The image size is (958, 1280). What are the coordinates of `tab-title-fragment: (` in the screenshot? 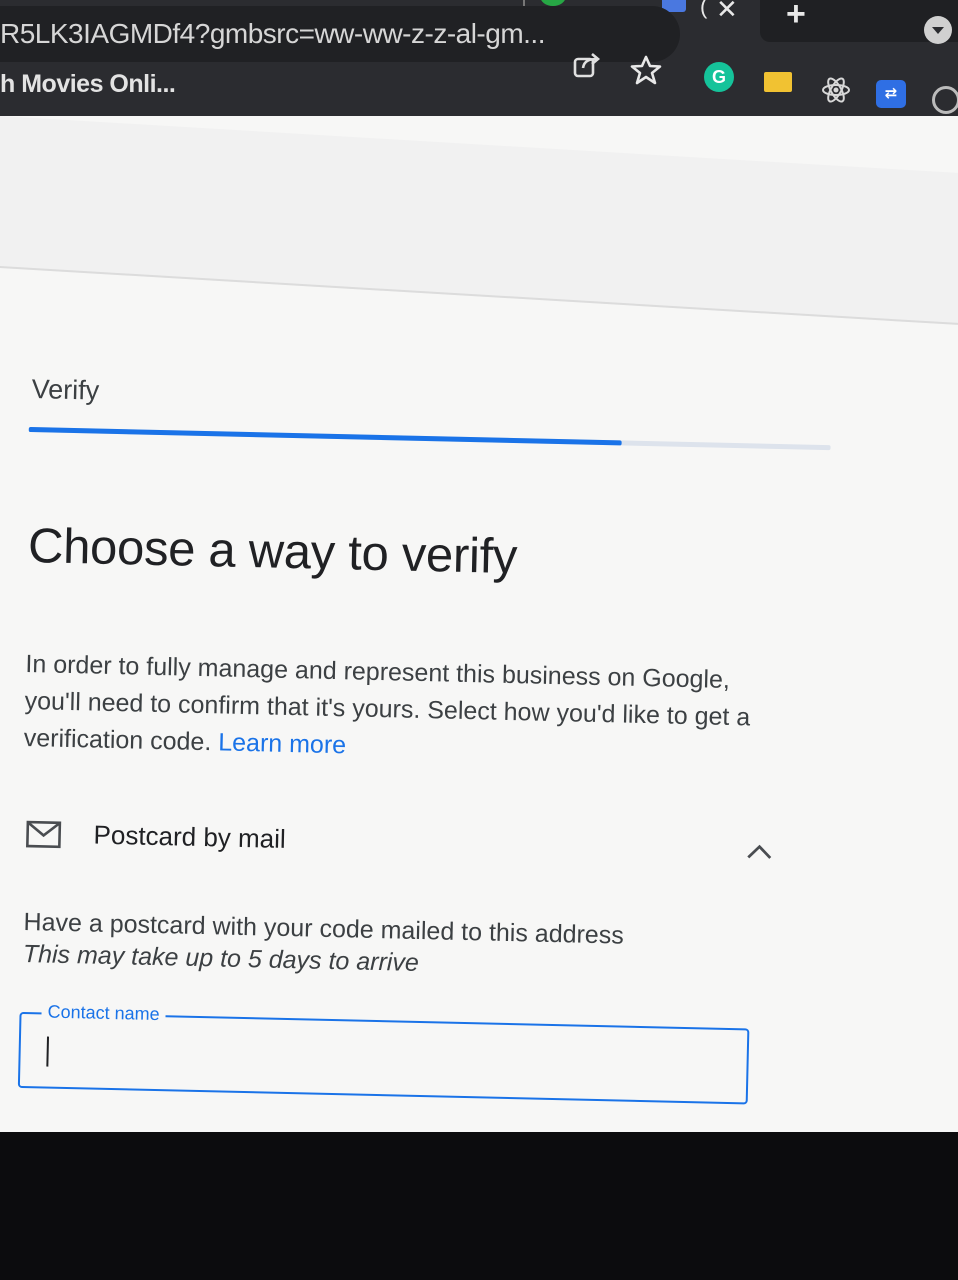 It's located at (704, 9).